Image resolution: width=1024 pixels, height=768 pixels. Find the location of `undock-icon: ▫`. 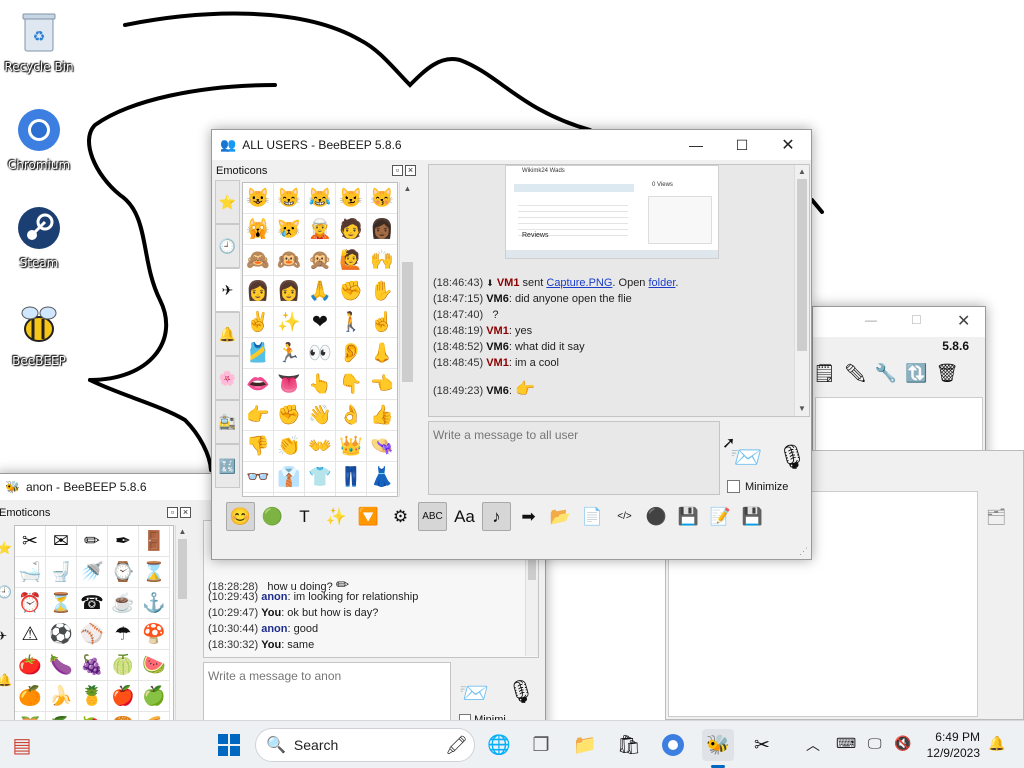

undock-icon: ▫ is located at coordinates (397, 170).